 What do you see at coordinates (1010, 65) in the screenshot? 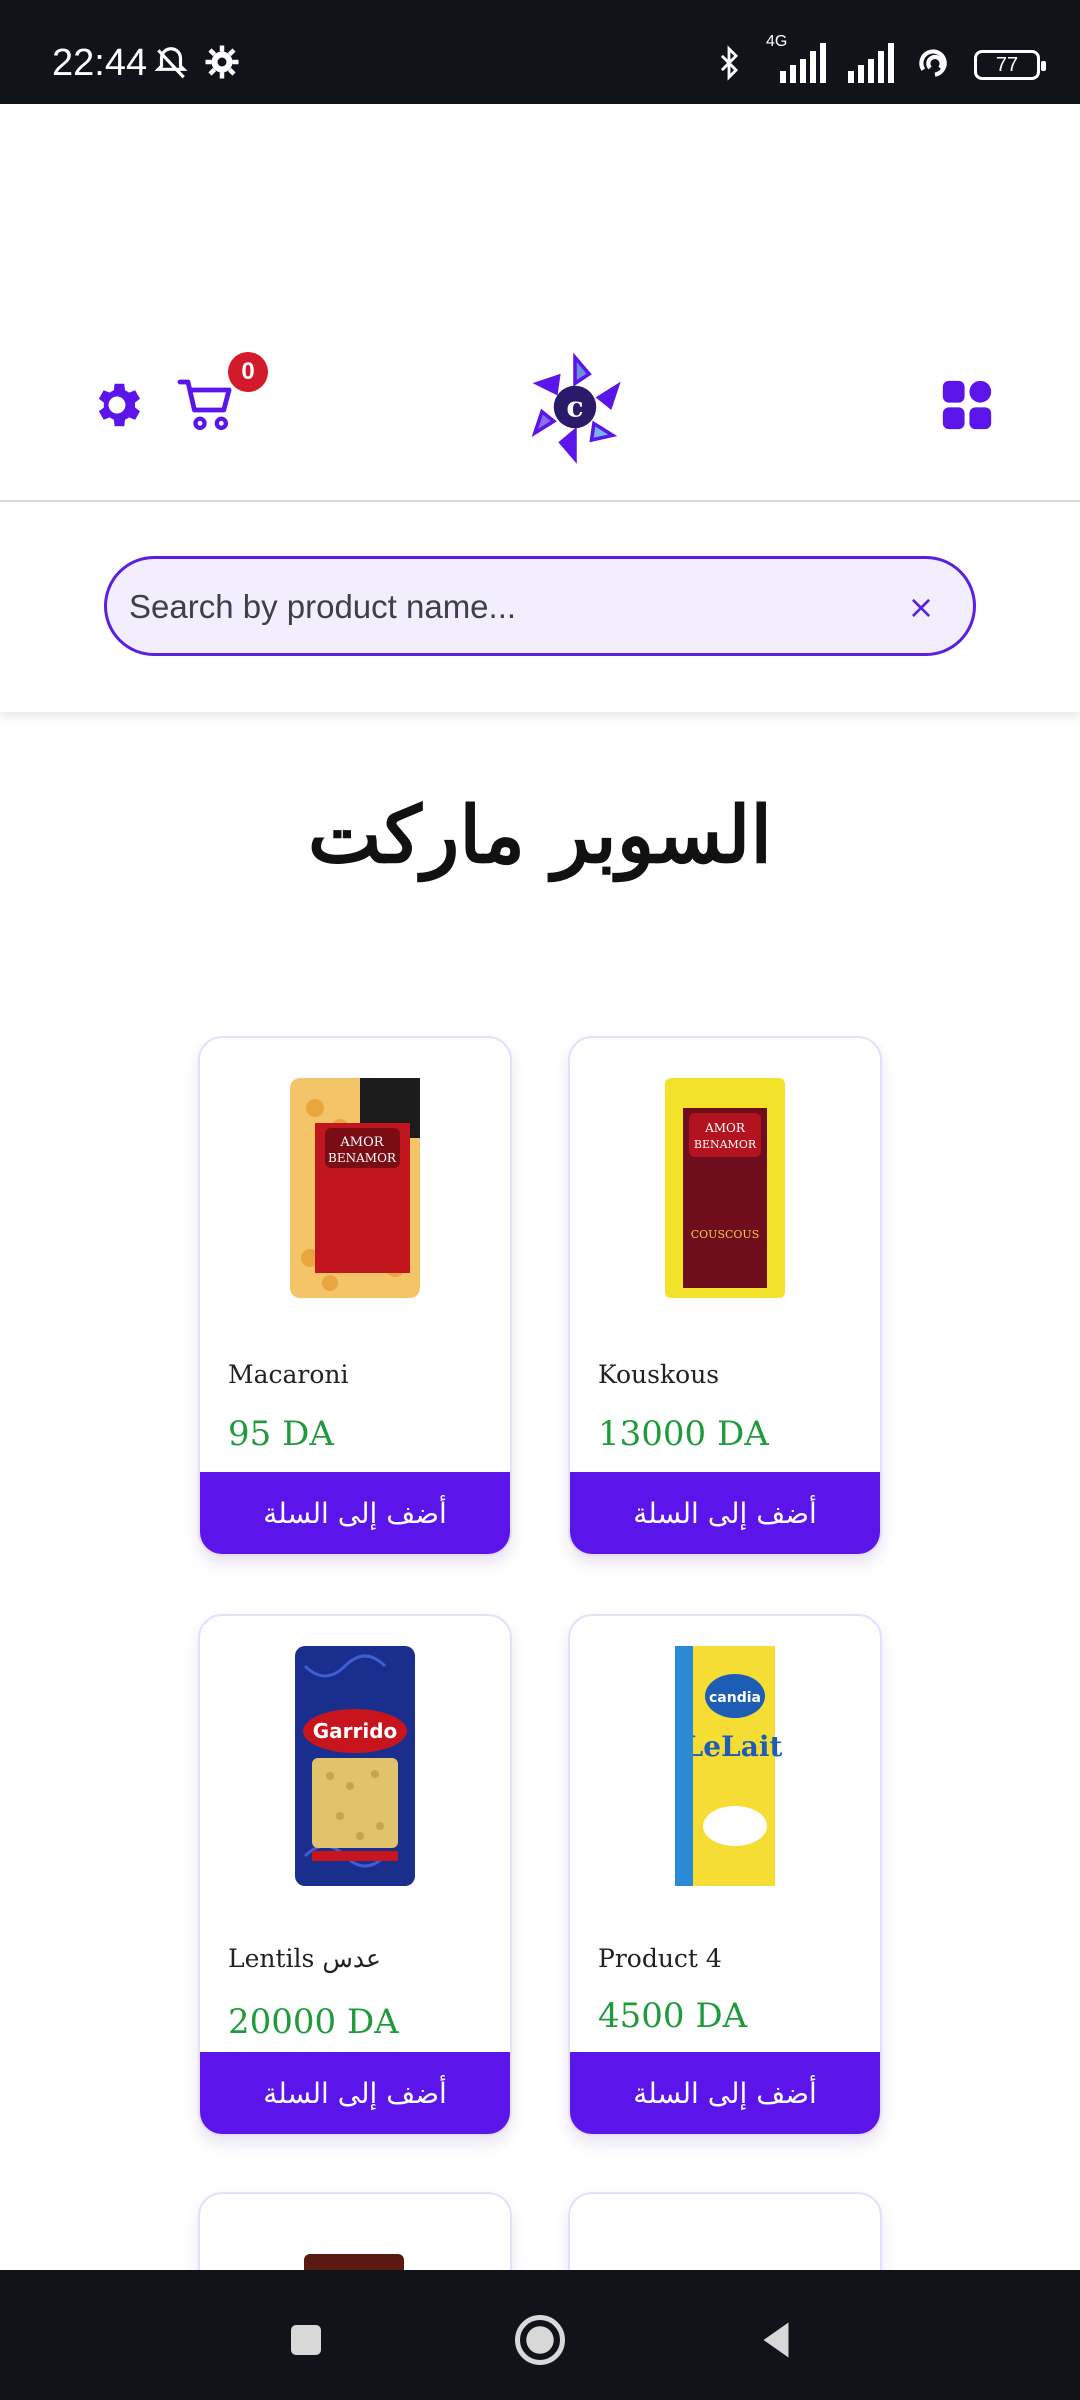
I see `battery-icon: 77` at bounding box center [1010, 65].